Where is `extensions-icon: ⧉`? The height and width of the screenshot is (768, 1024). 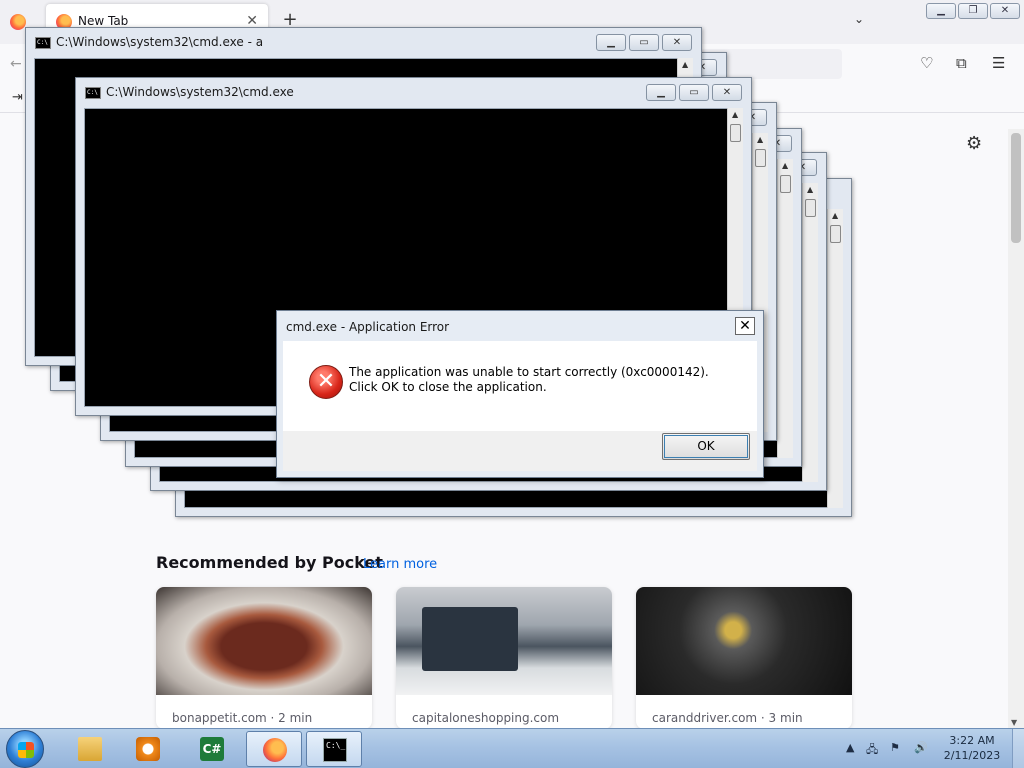 extensions-icon: ⧉ is located at coordinates (961, 63).